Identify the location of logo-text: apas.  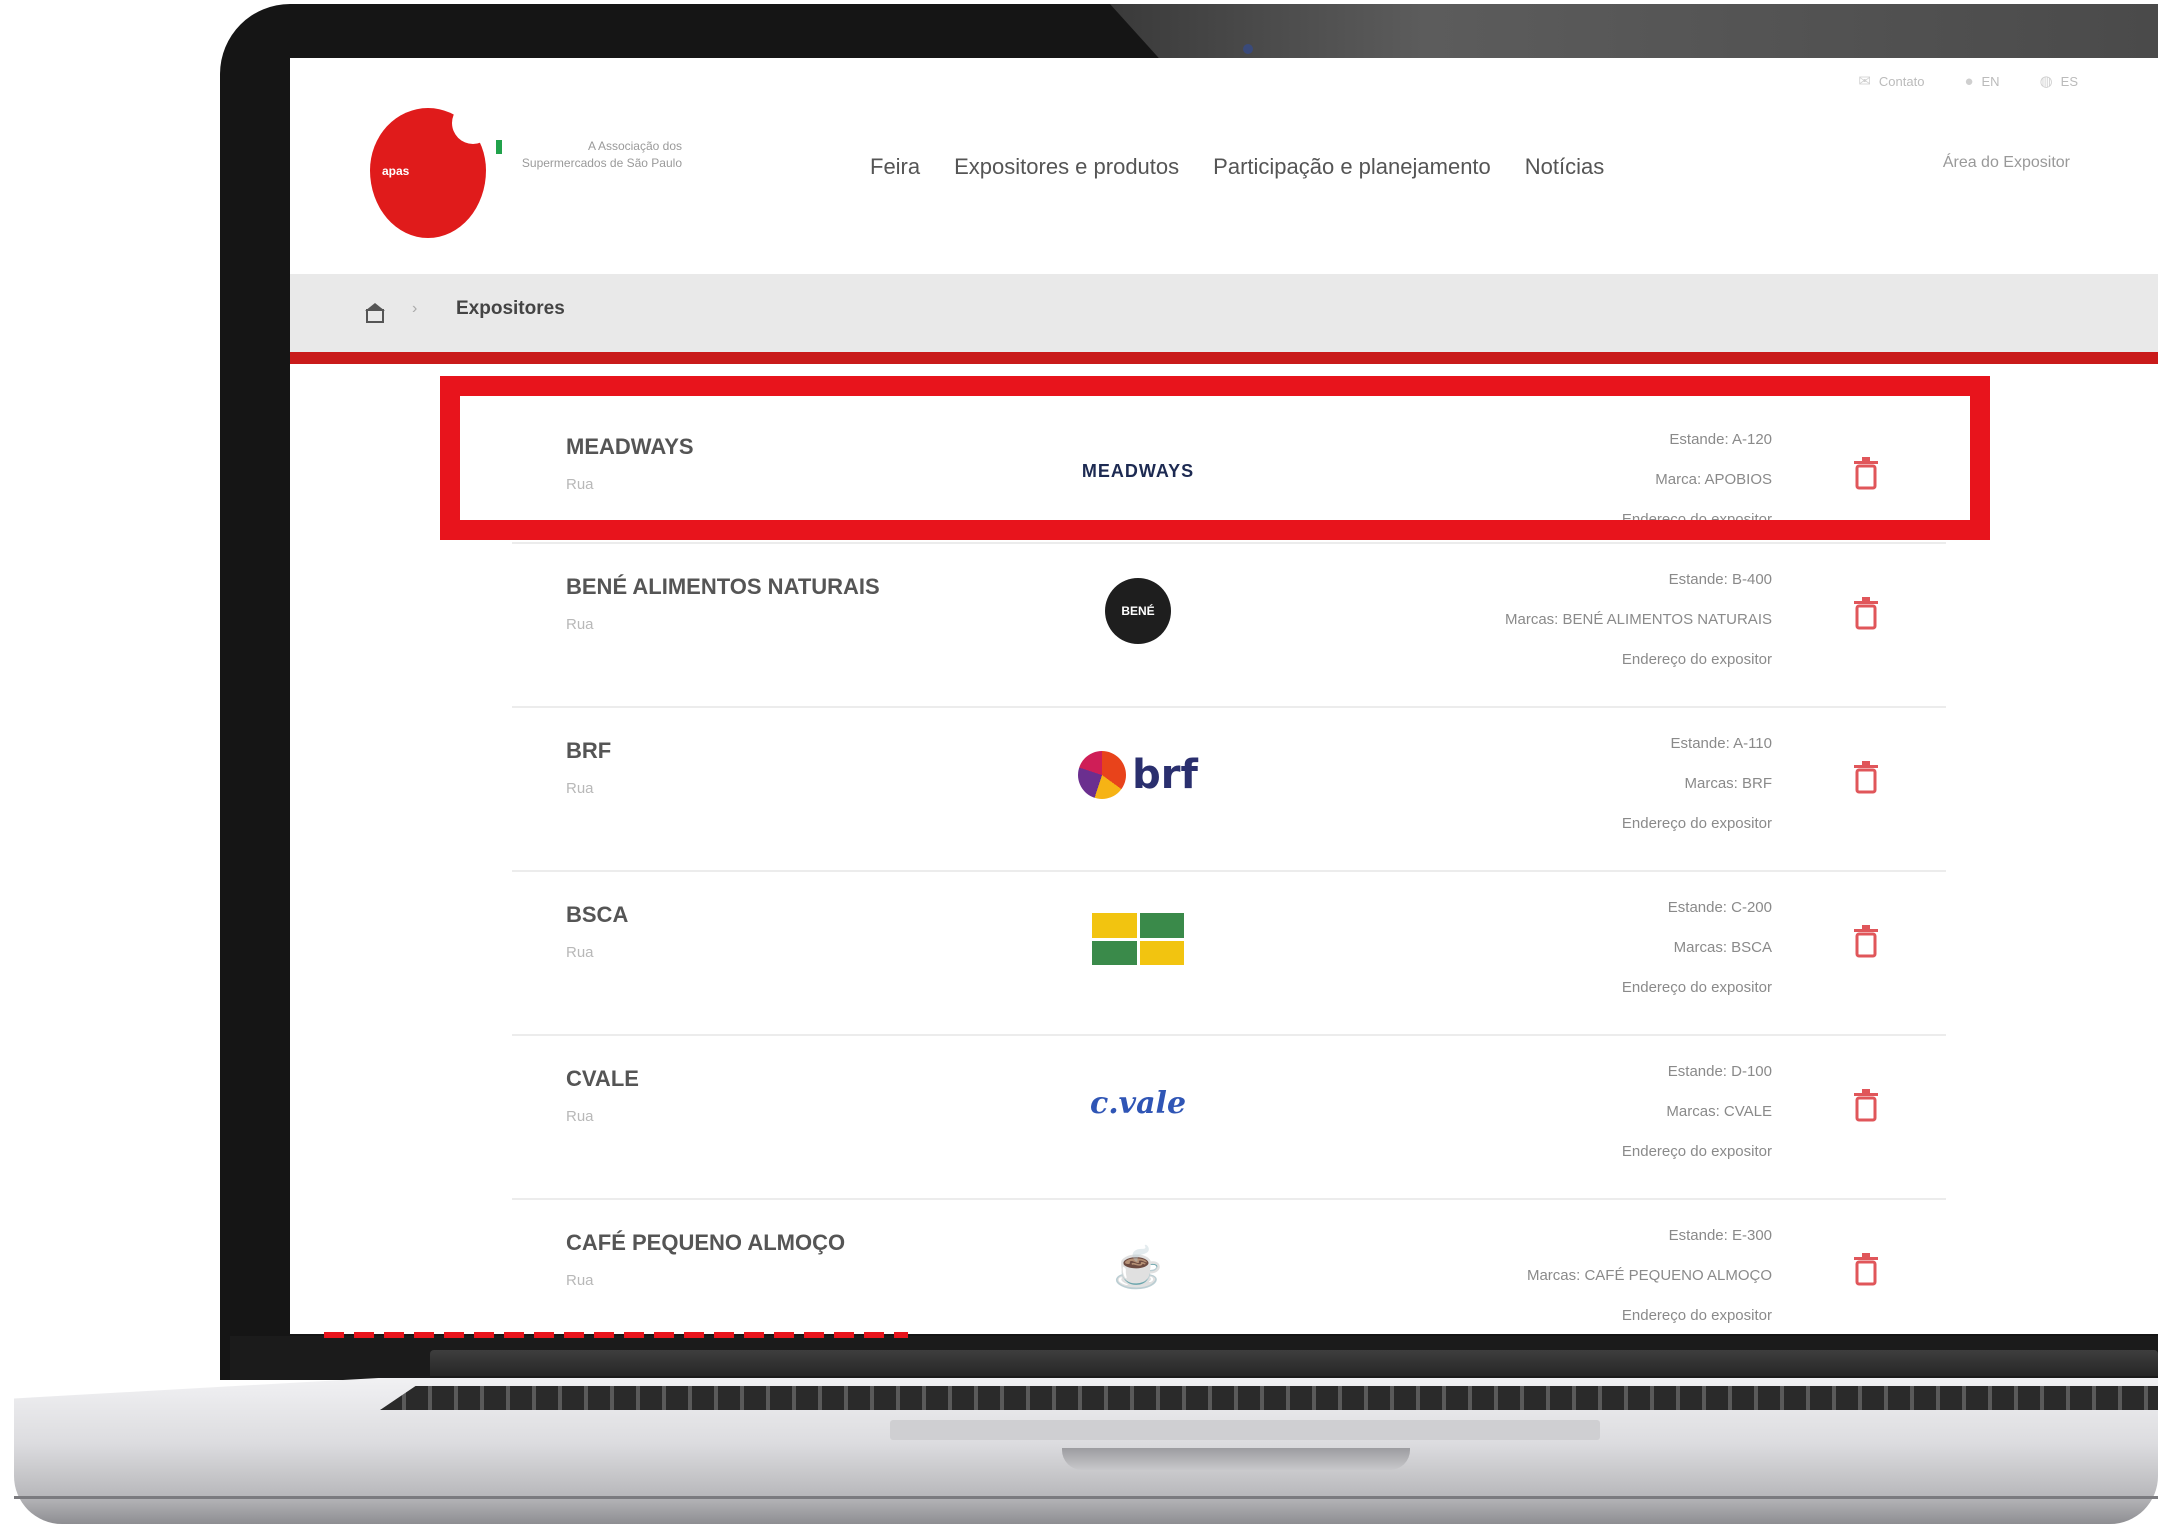
(396, 171).